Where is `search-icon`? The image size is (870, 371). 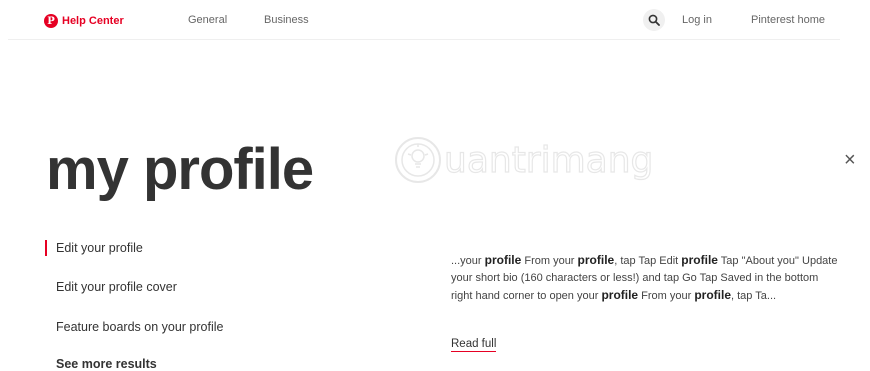 search-icon is located at coordinates (654, 20).